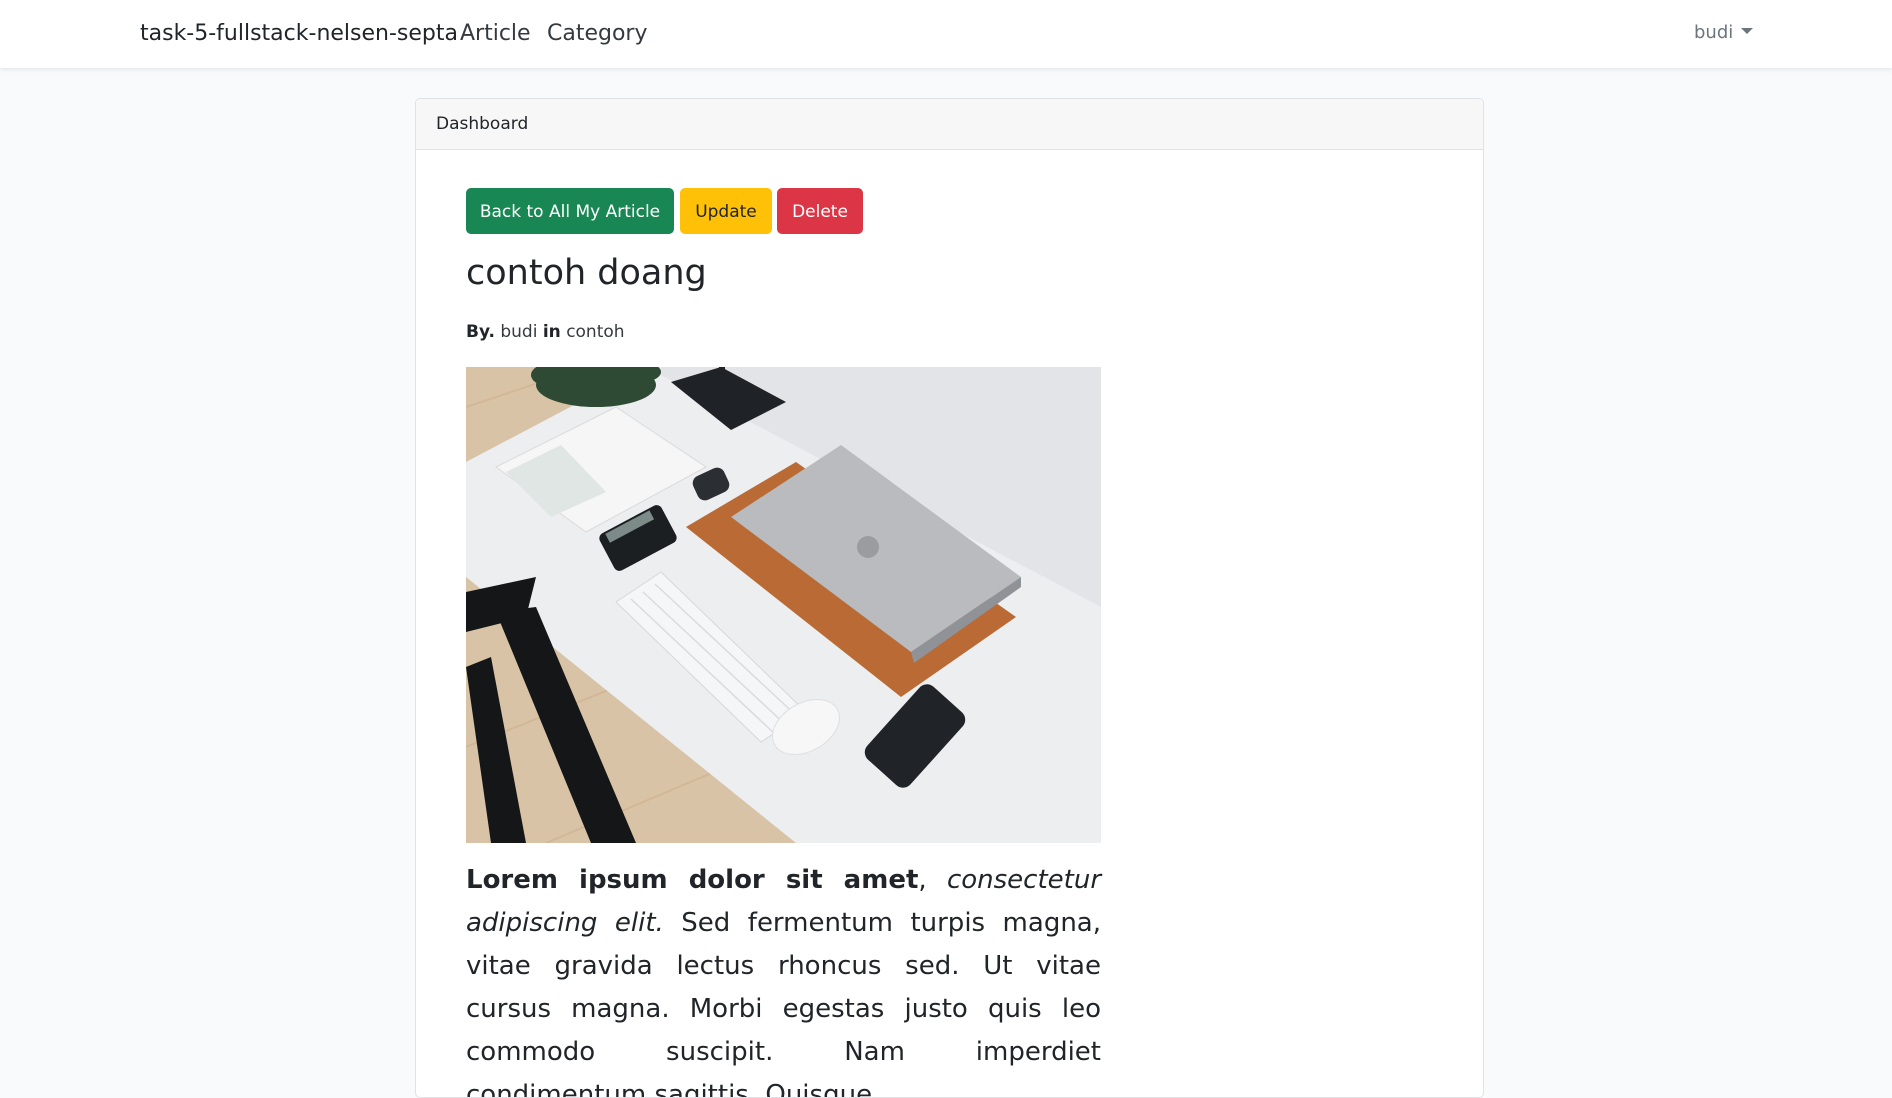 This screenshot has height=1098, width=1892. Describe the element at coordinates (480, 332) in the screenshot. I see `by-label: By.` at that location.